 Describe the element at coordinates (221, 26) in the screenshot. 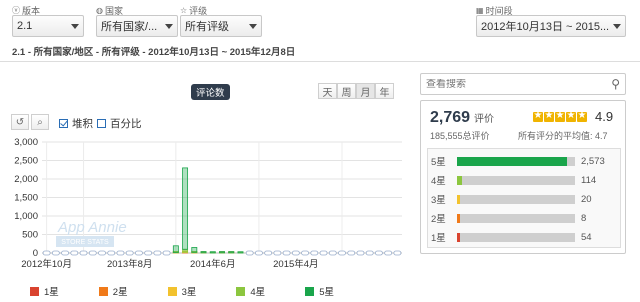

I see `rating-select: 所有评级` at that location.